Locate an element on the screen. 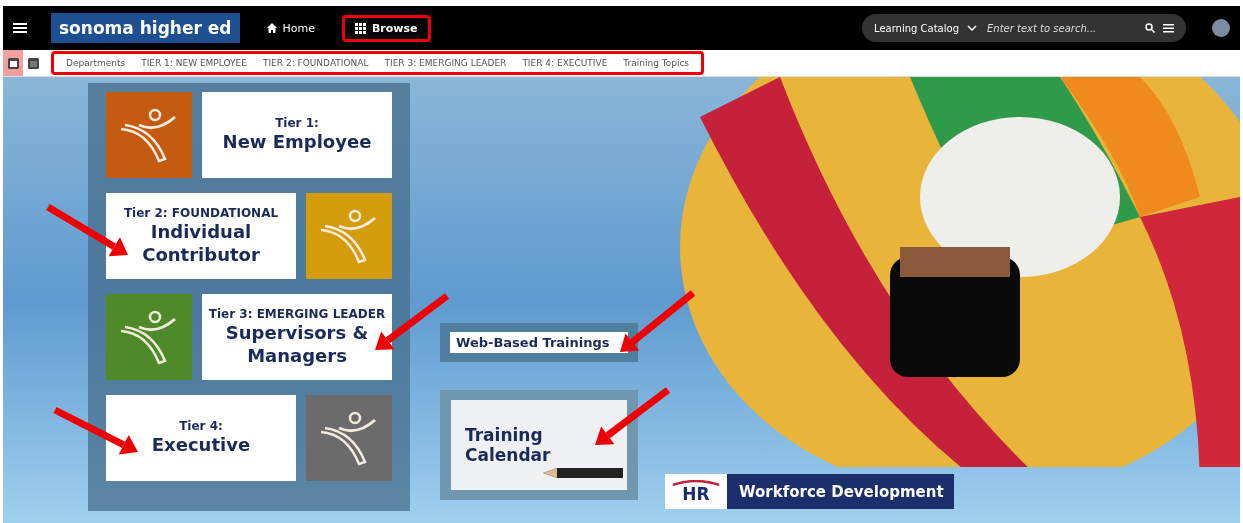 The image size is (1243, 523). chevron-down-icon is located at coordinates (972, 28).